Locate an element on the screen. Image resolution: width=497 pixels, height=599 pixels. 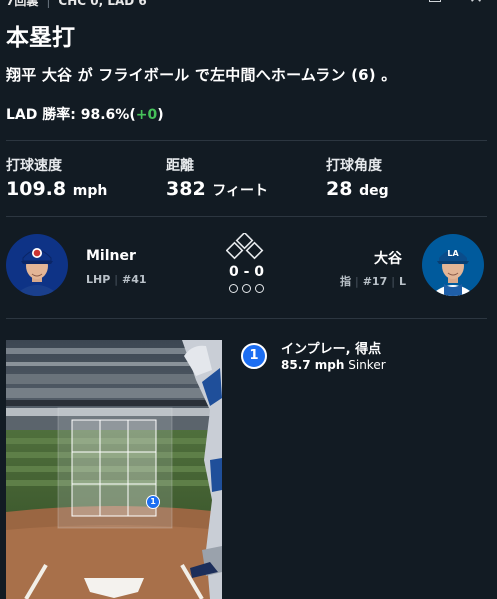
stat-value: 109.8 is located at coordinates (36, 189).